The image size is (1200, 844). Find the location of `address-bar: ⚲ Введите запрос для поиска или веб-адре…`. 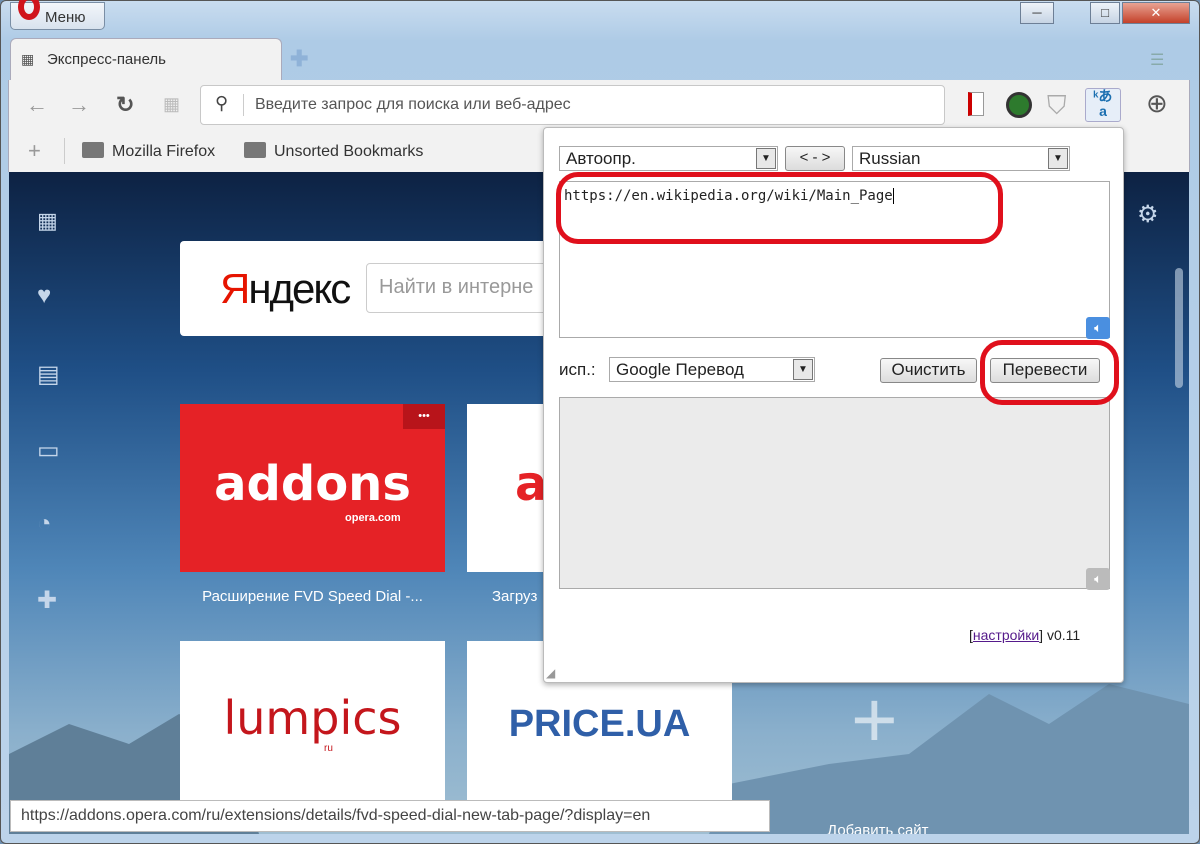

address-bar: ⚲ Введите запрос для поиска или веб-адре… is located at coordinates (572, 105).